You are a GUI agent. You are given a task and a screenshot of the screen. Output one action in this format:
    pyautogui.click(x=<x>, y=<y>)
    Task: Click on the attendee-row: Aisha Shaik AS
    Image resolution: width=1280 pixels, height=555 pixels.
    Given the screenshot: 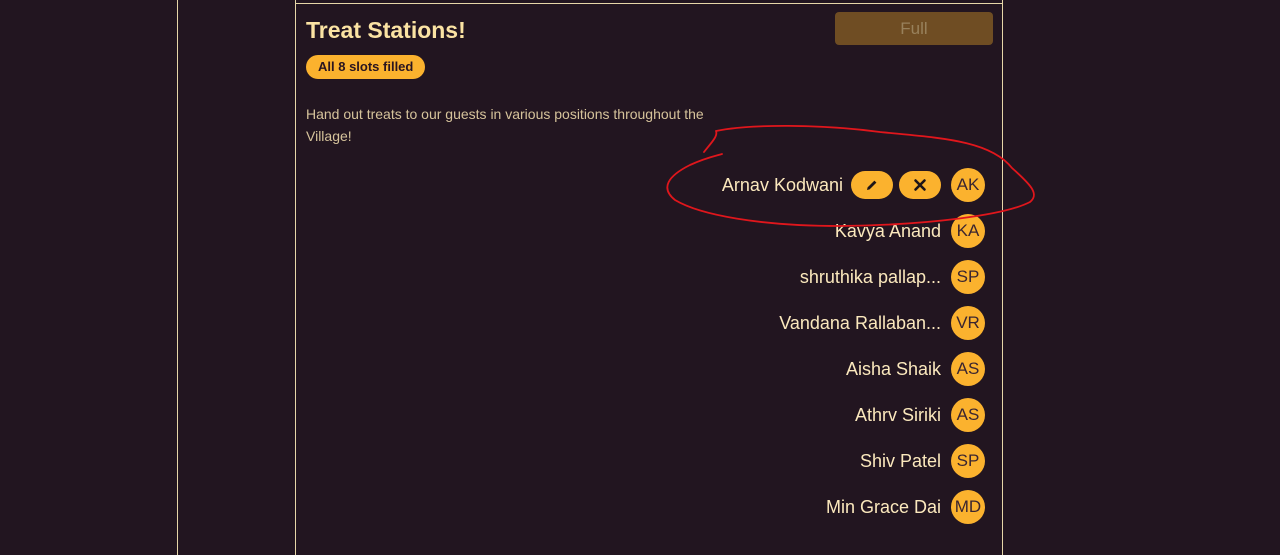 What is the action you would take?
    pyautogui.click(x=915, y=369)
    